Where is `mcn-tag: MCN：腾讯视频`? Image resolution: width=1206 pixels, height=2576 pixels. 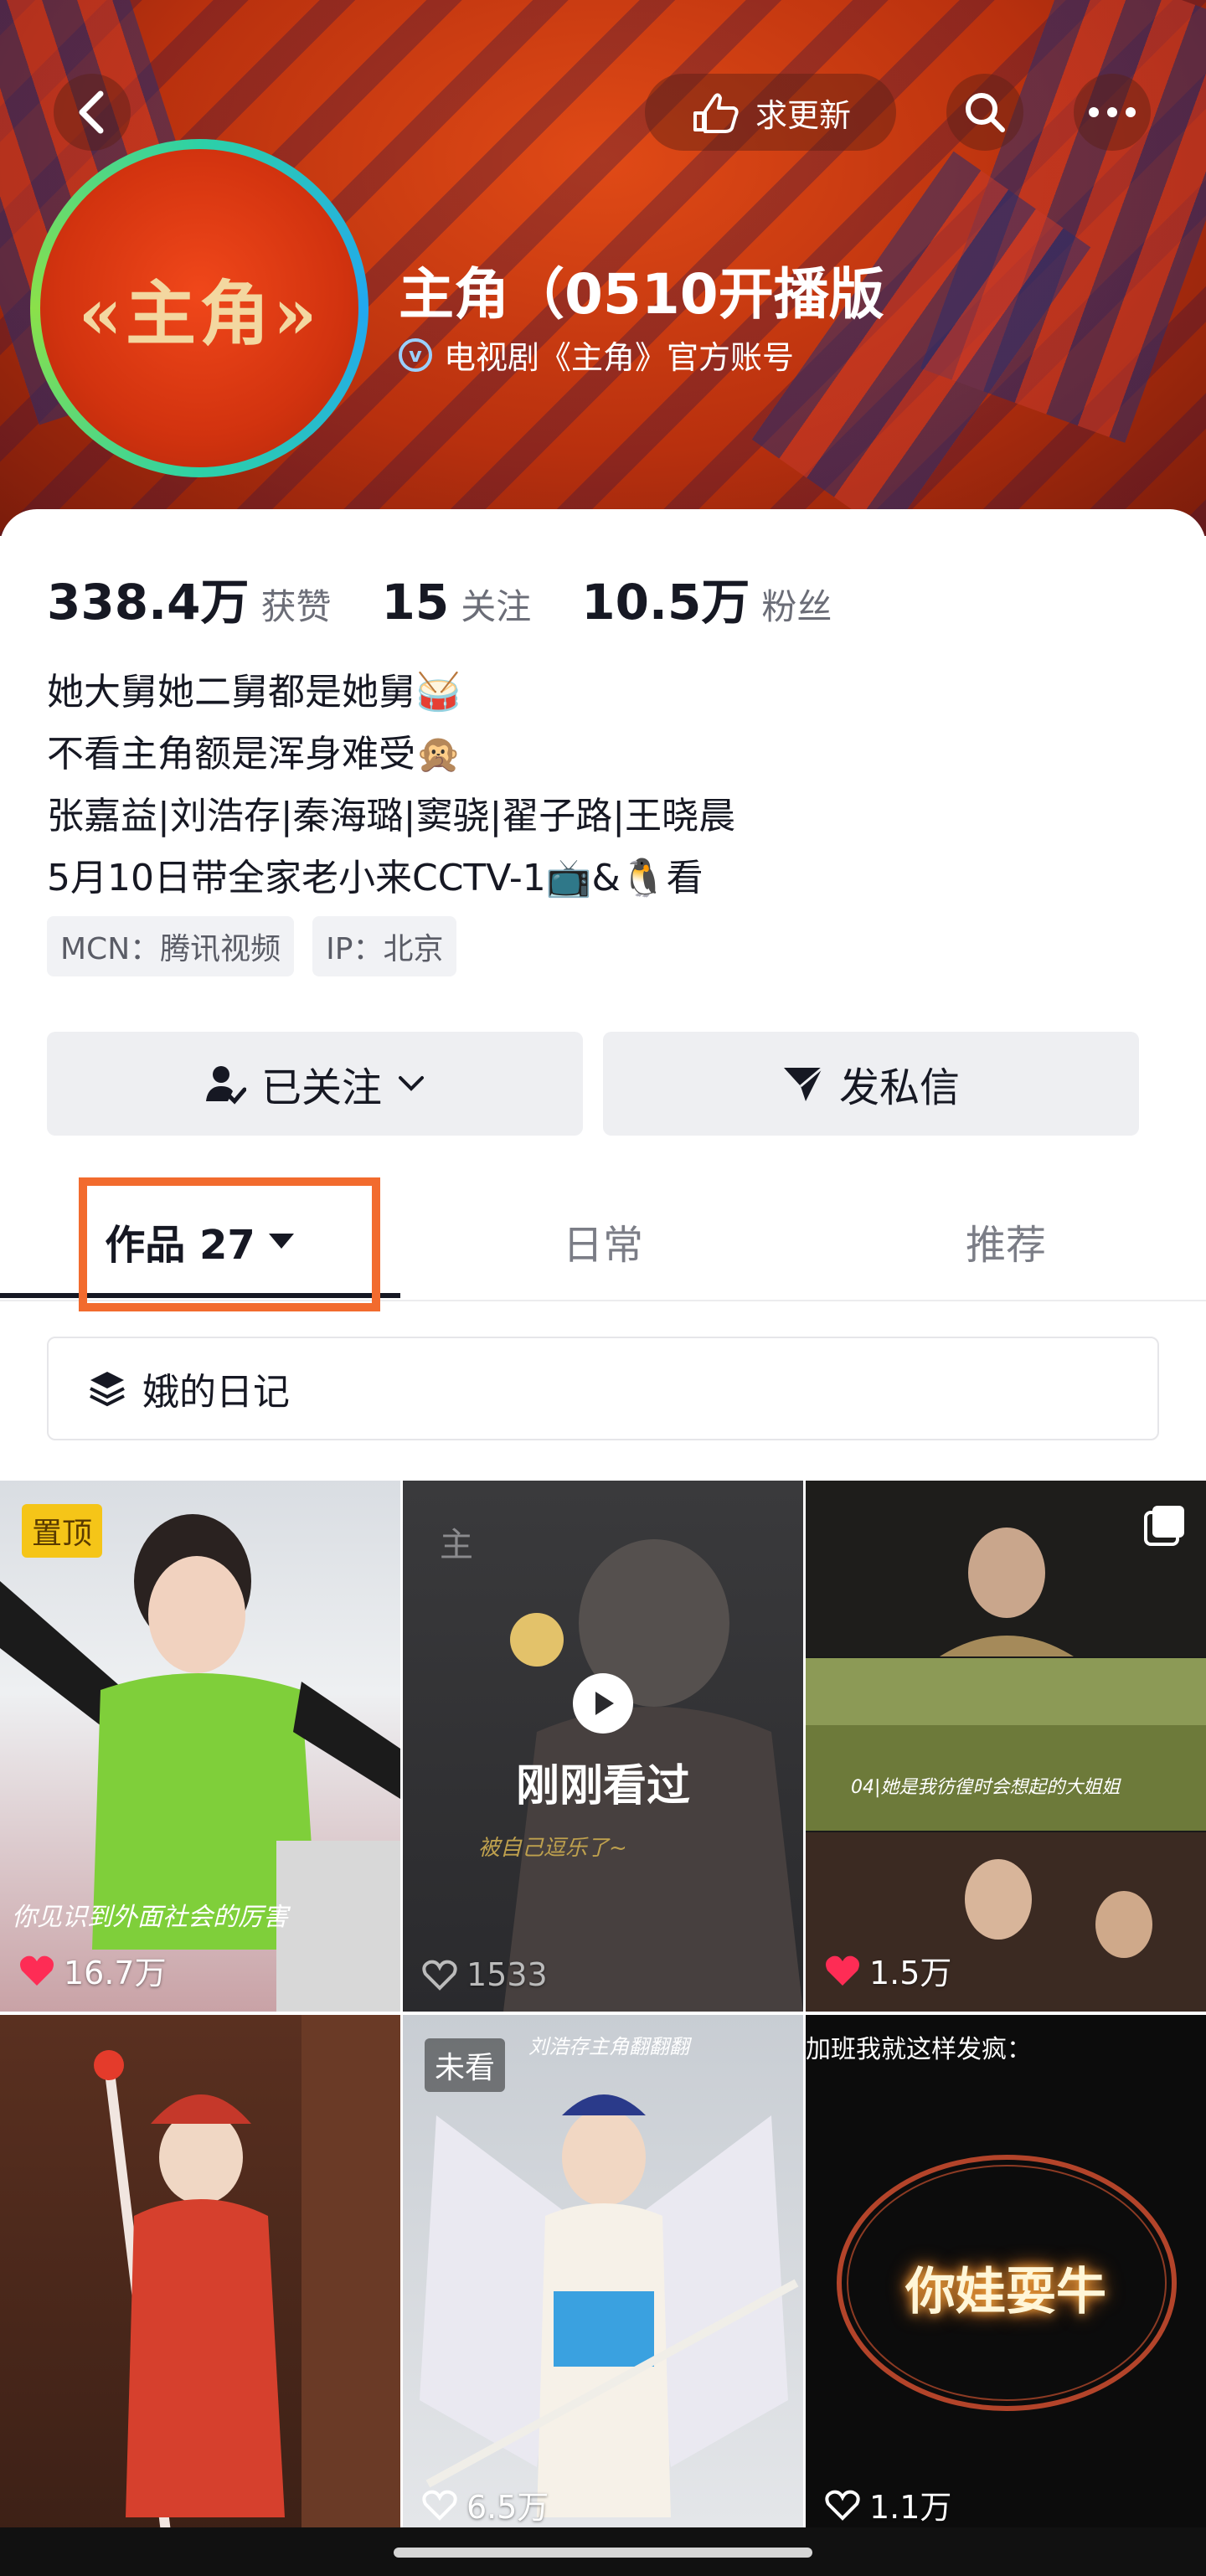 mcn-tag: MCN：腾讯视频 is located at coordinates (171, 946).